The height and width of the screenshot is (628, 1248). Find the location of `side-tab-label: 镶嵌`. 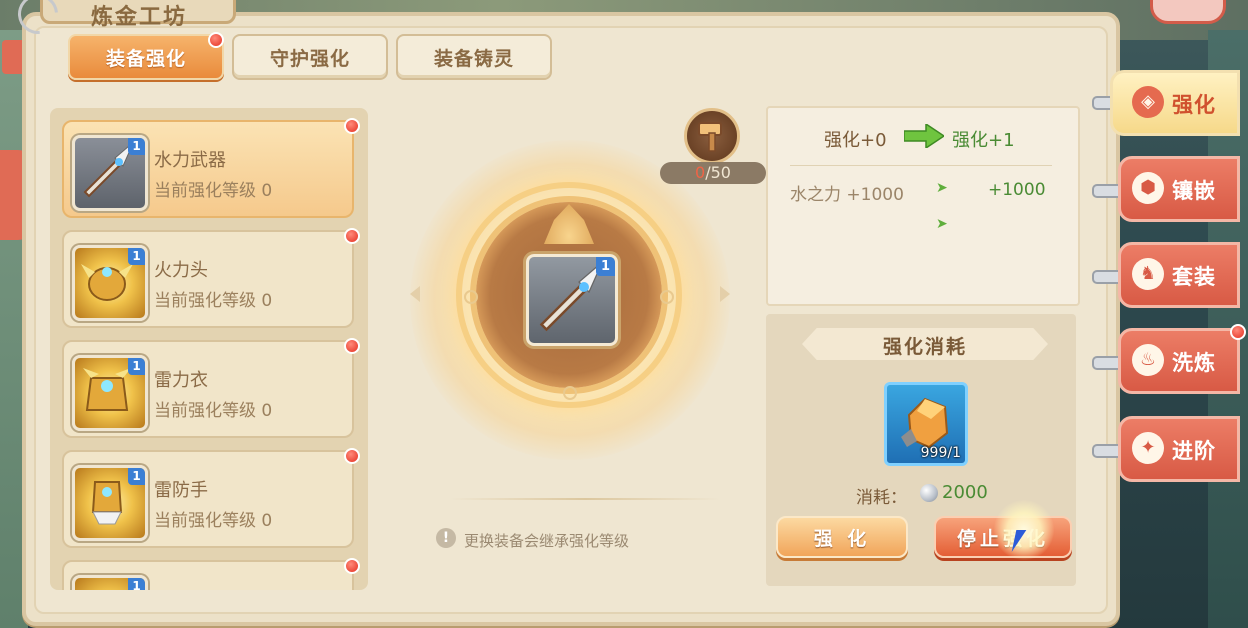

side-tab-label: 镶嵌 is located at coordinates (1194, 191).